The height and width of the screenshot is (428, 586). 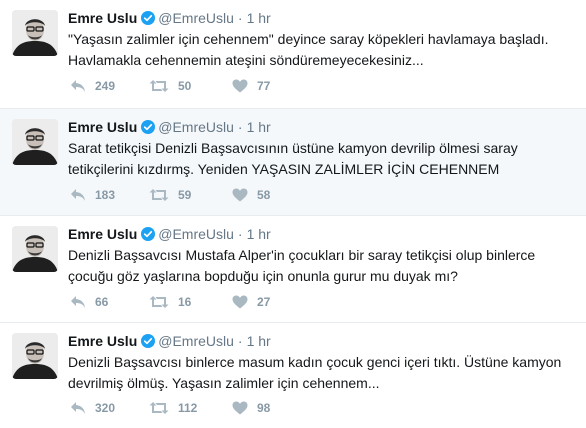 I want to click on like-button: 27, so click(x=251, y=302).